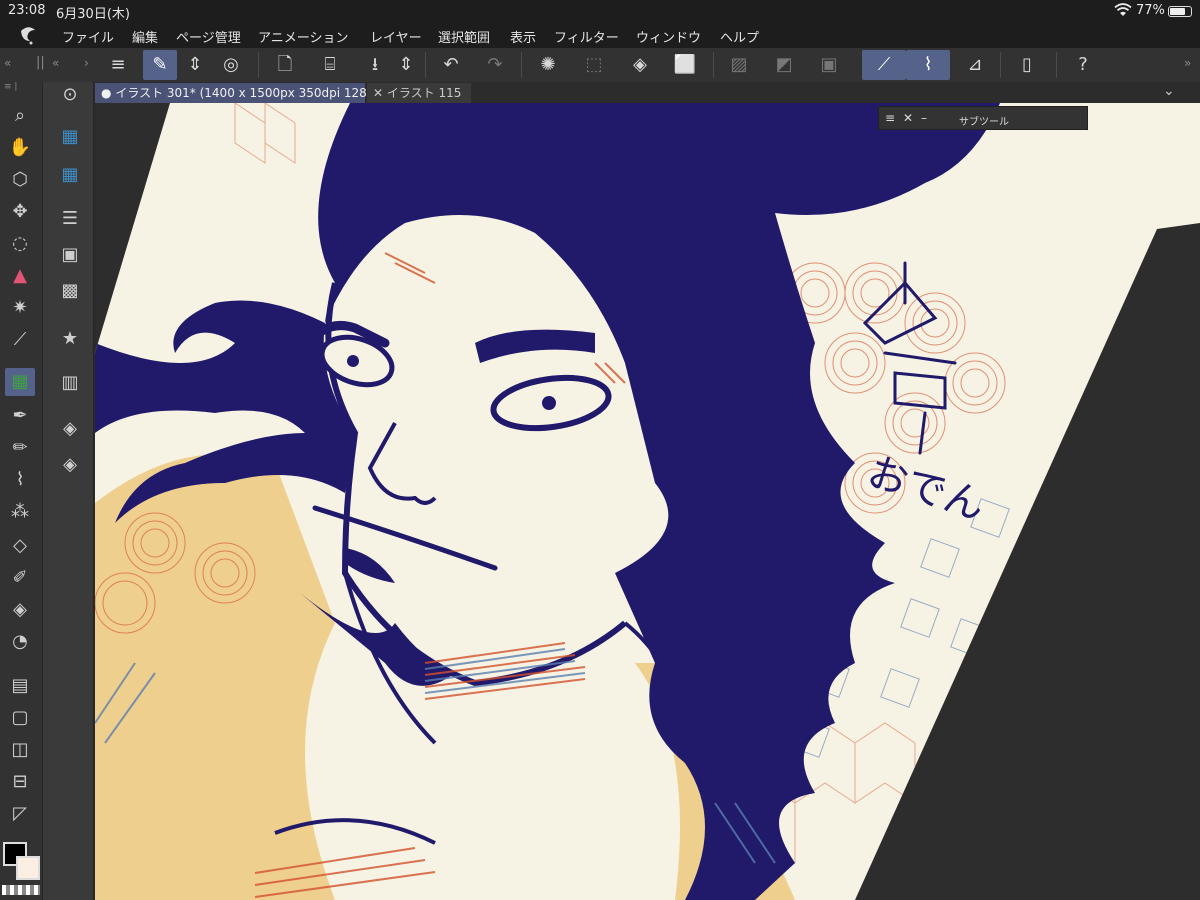  Describe the element at coordinates (20, 308) in the screenshot. I see `magic-wand-icon: ✷` at that location.